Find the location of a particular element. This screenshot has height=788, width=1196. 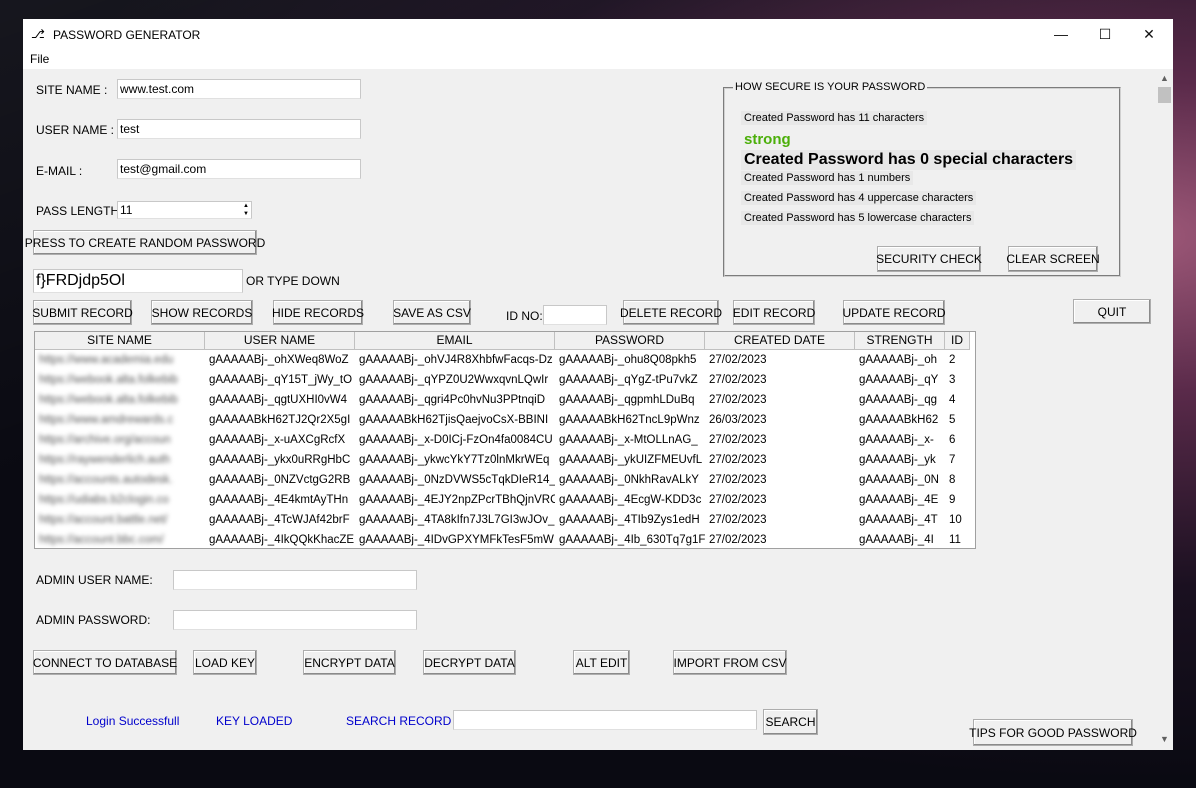

cell-email: gAAAAABj-_x-D0ICj-FzOn4fa0084CU is located at coordinates (456, 440).